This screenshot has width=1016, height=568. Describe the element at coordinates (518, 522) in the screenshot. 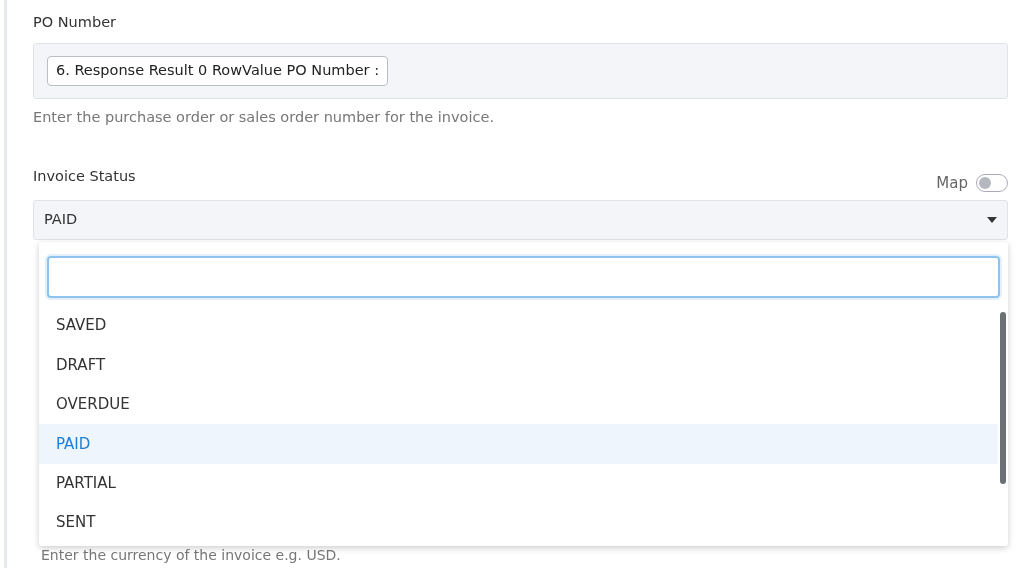

I see `dropdown-option: SENT` at that location.